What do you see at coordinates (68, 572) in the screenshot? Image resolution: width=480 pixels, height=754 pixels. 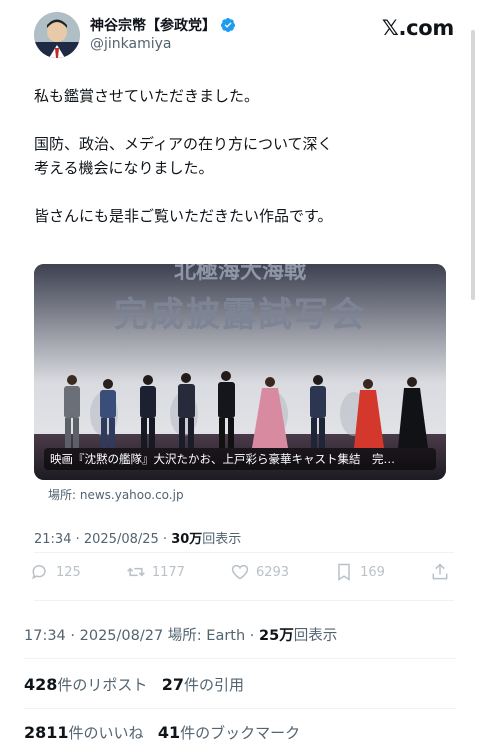 I see `reply-count: 125` at bounding box center [68, 572].